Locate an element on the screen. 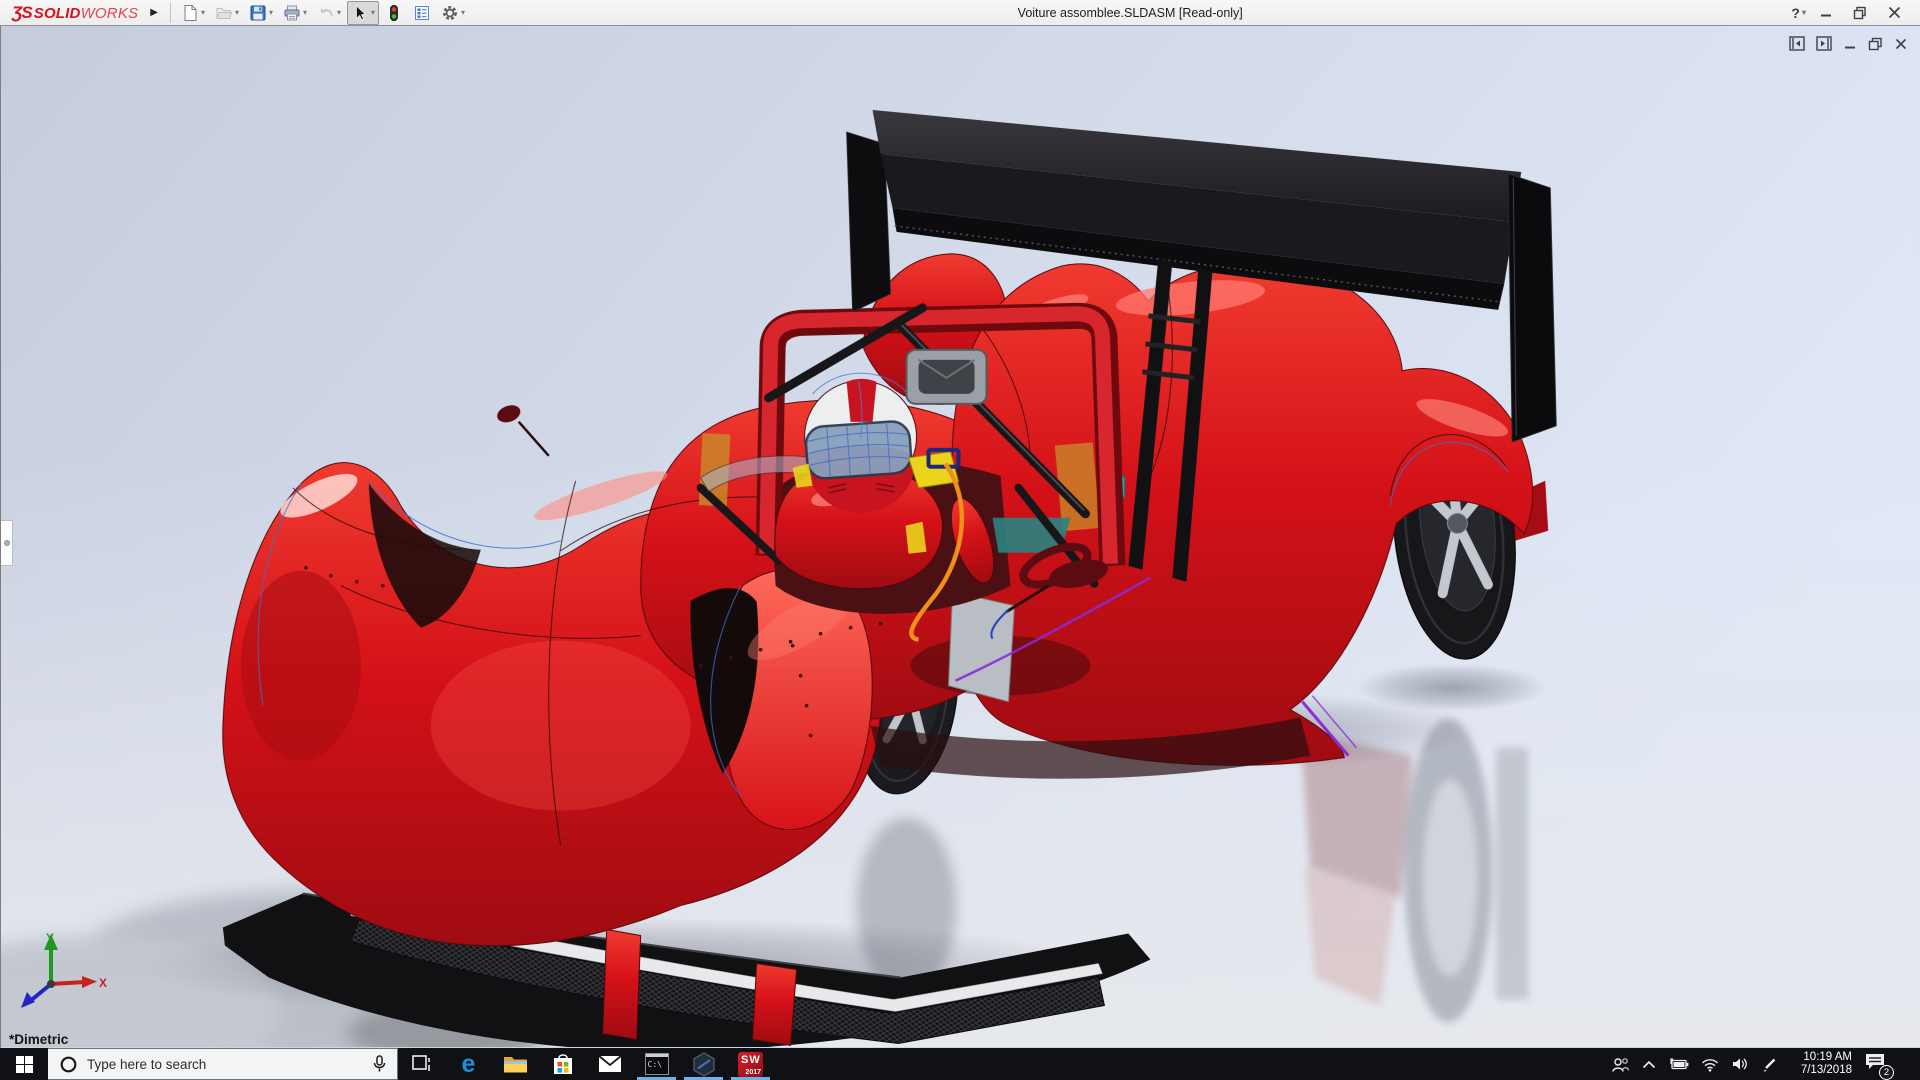 Image resolution: width=1920 pixels, height=1080 pixels. pane-right-arrow-icon is located at coordinates (1824, 43).